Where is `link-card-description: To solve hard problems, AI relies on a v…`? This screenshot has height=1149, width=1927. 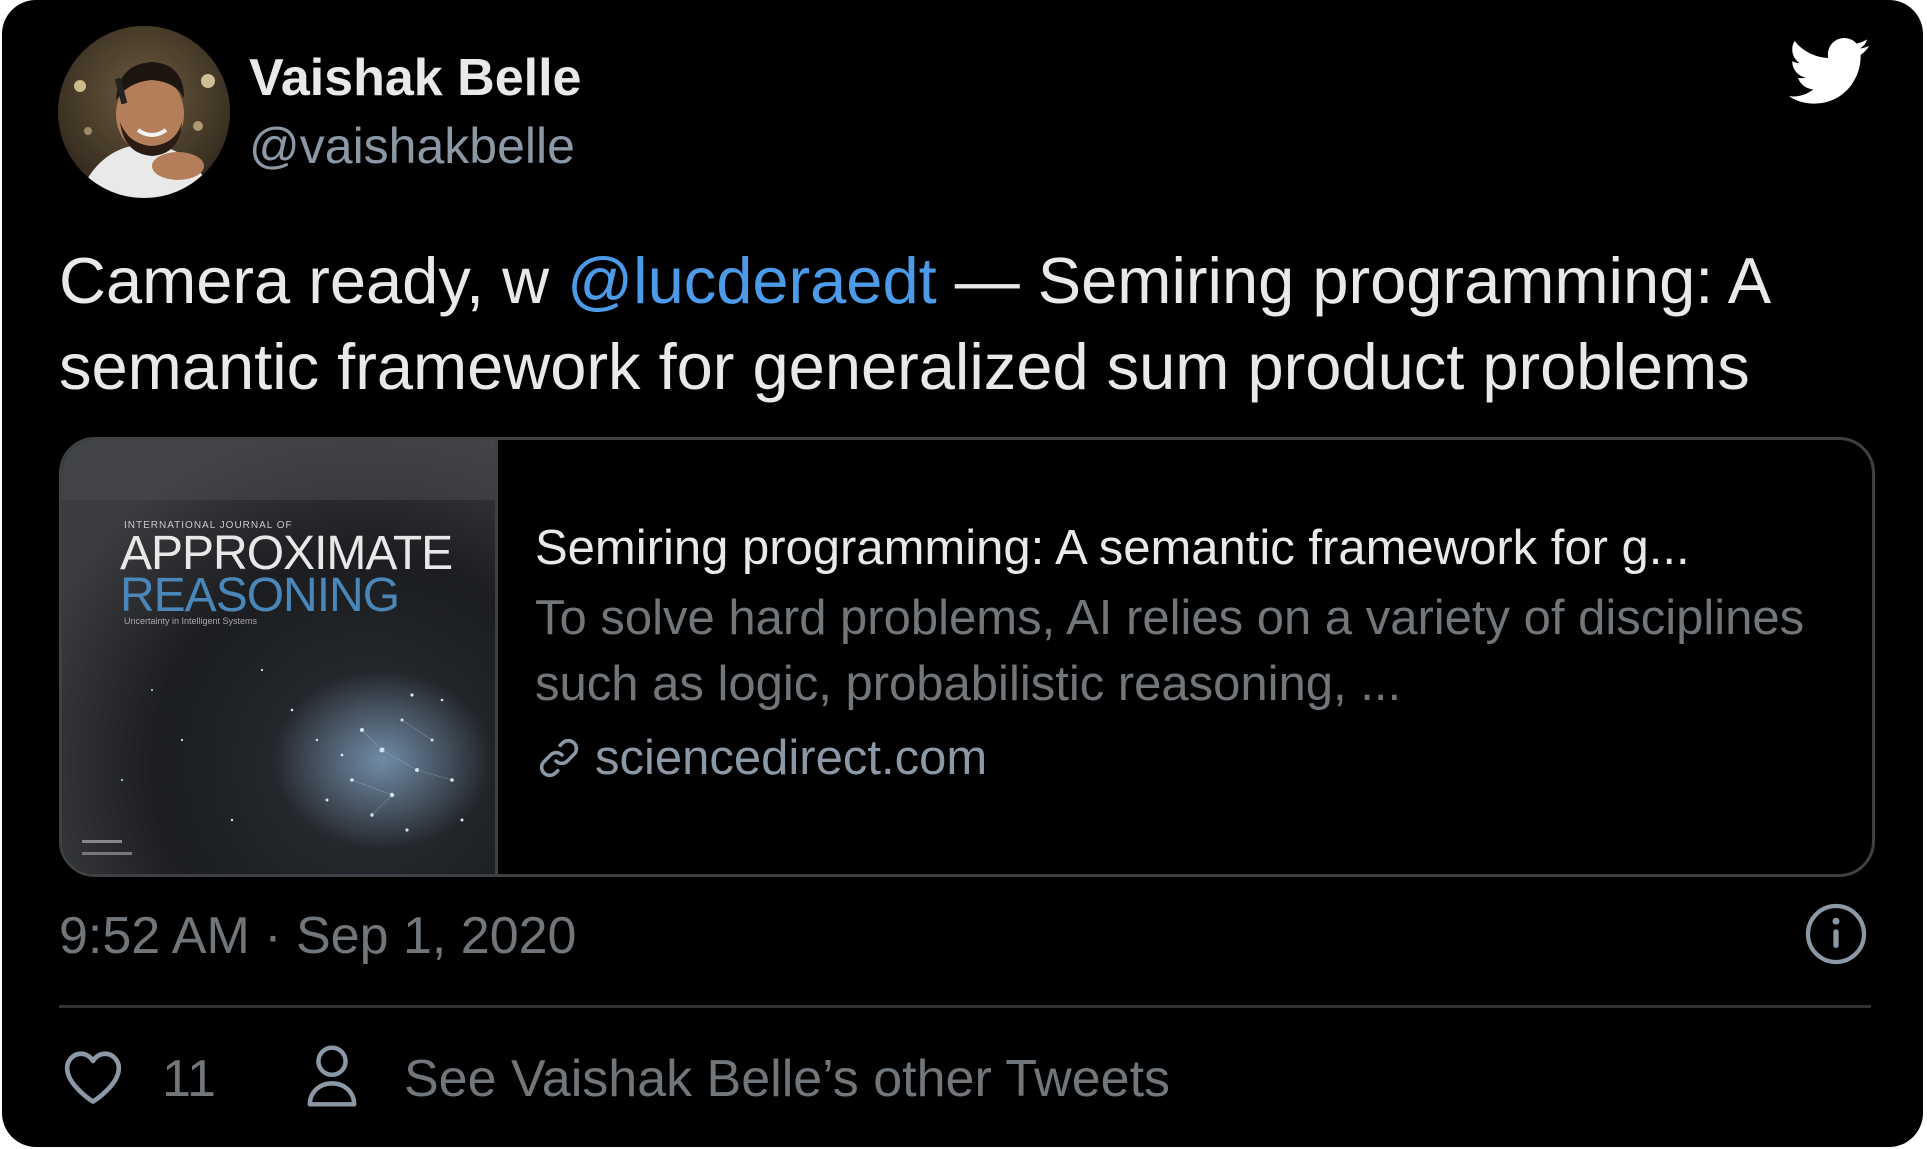 link-card-description: To solve hard problems, AI relies on a v… is located at coordinates (1170, 651).